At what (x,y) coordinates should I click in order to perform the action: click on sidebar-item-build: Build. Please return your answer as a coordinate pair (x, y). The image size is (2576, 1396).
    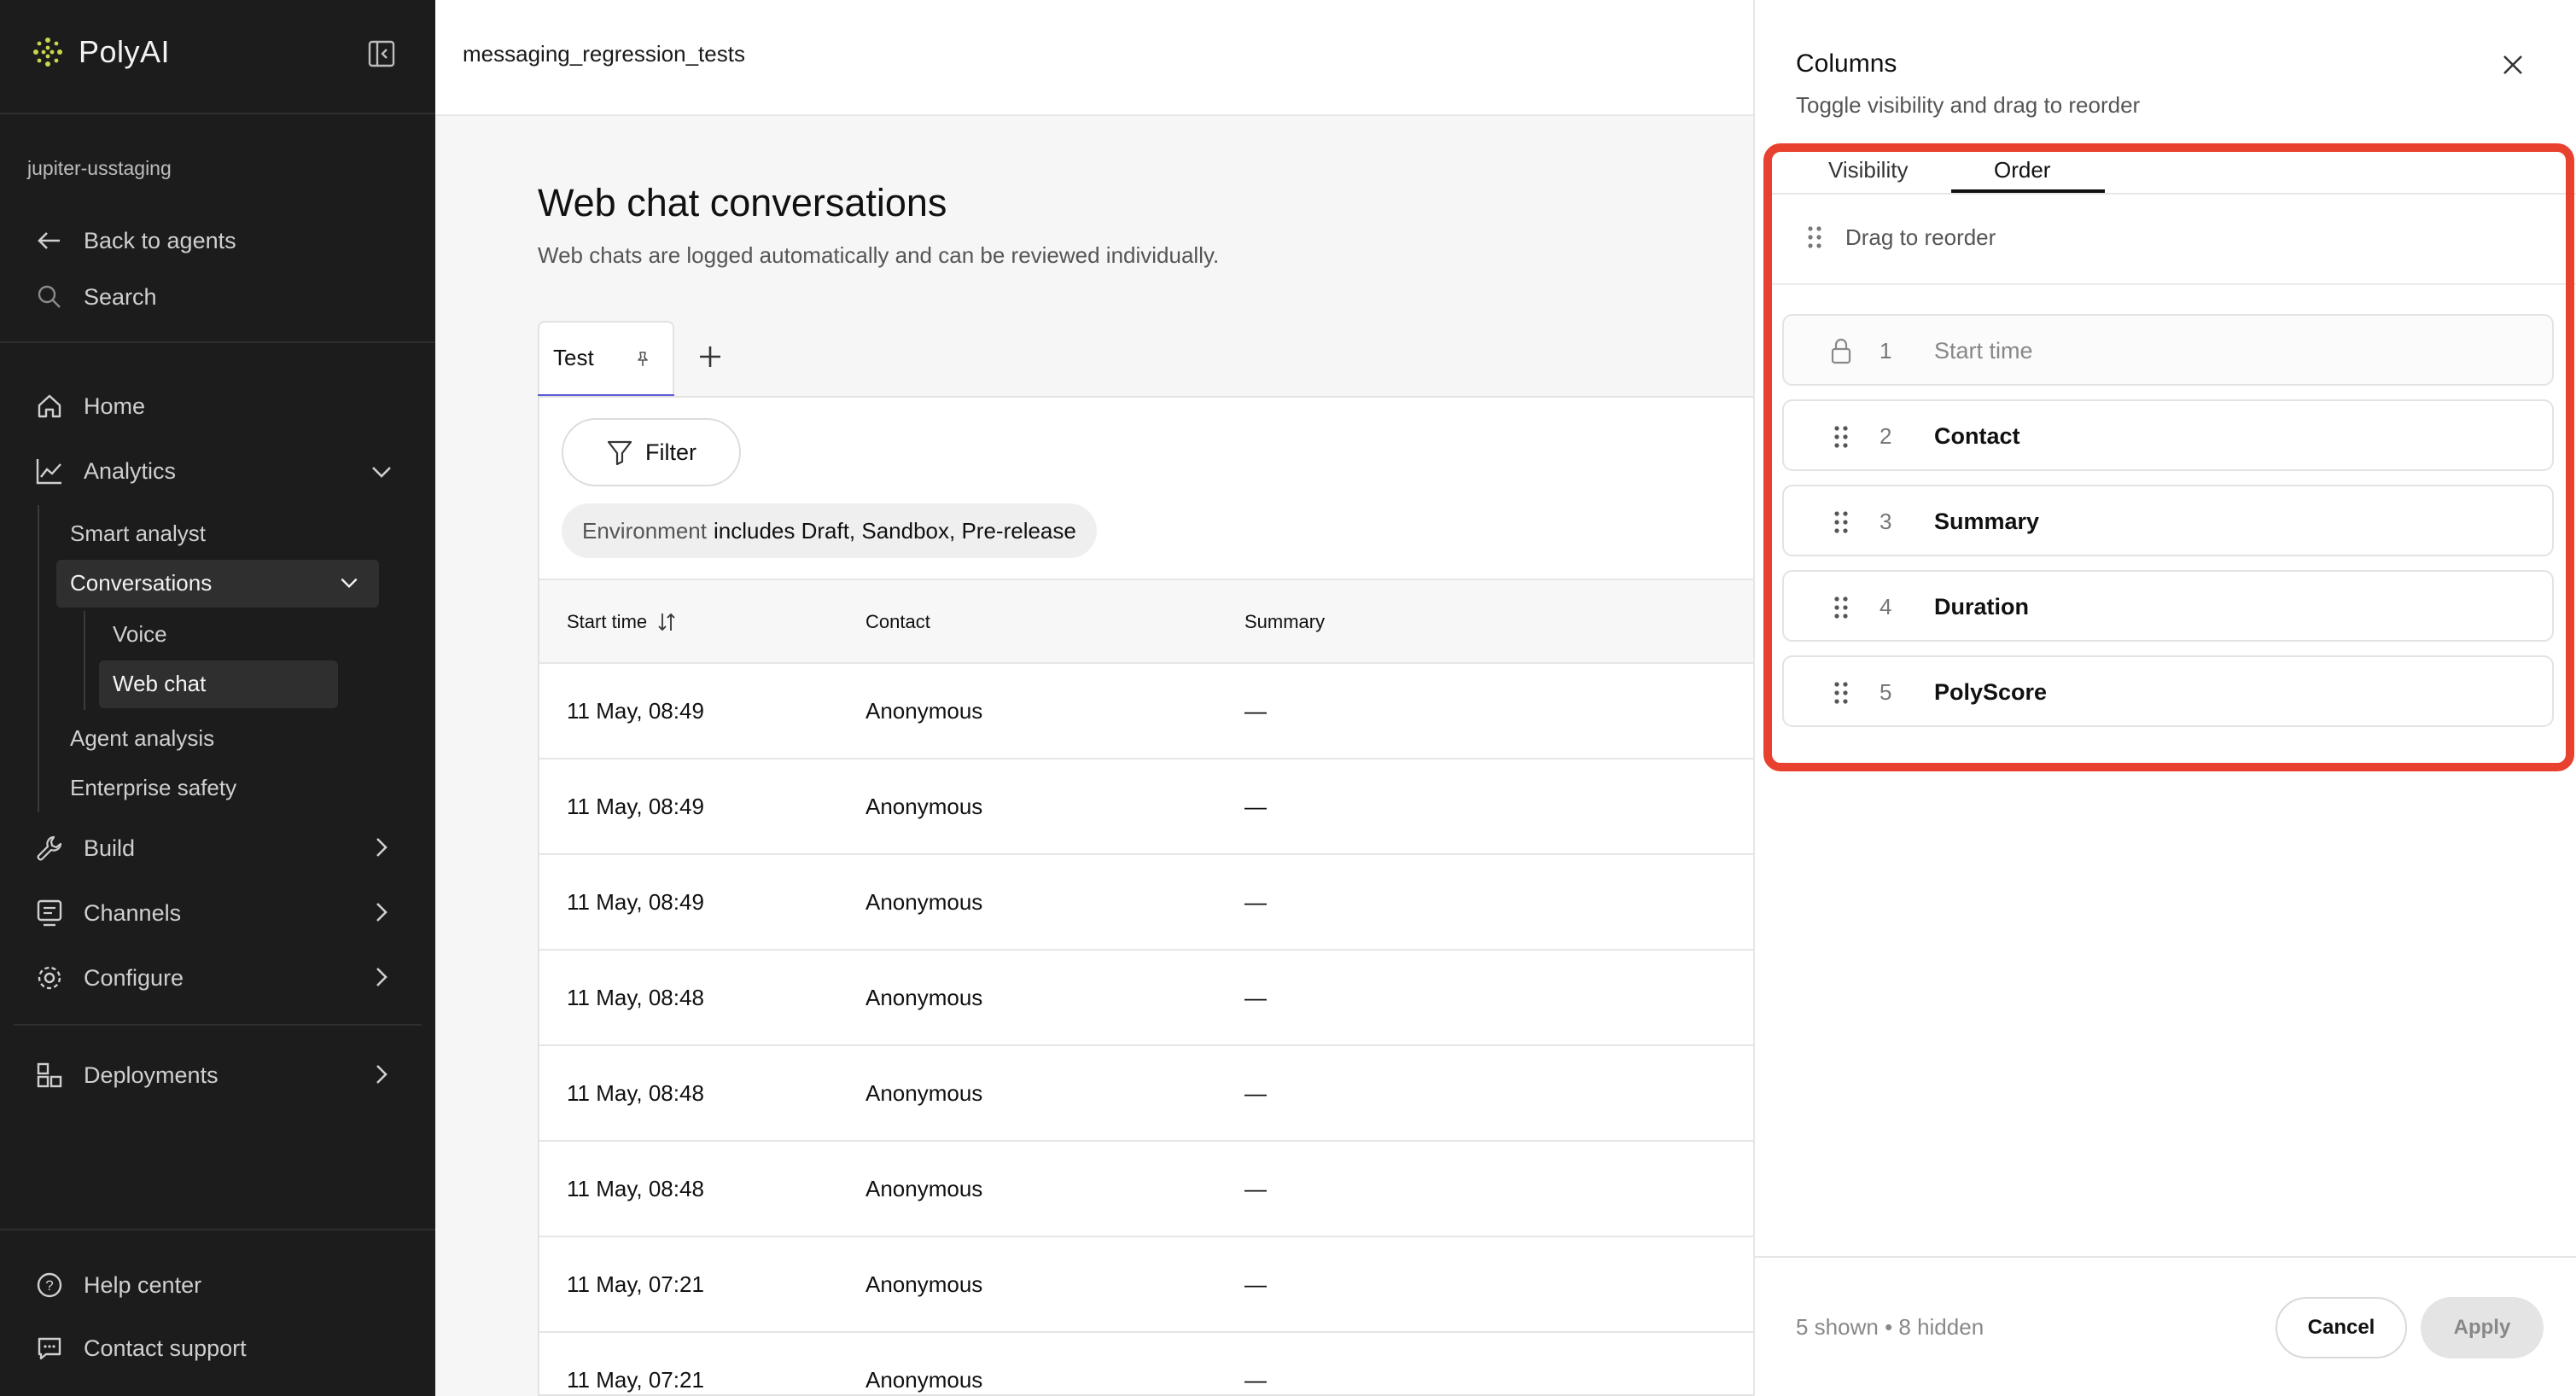
    Looking at the image, I should click on (84, 848).